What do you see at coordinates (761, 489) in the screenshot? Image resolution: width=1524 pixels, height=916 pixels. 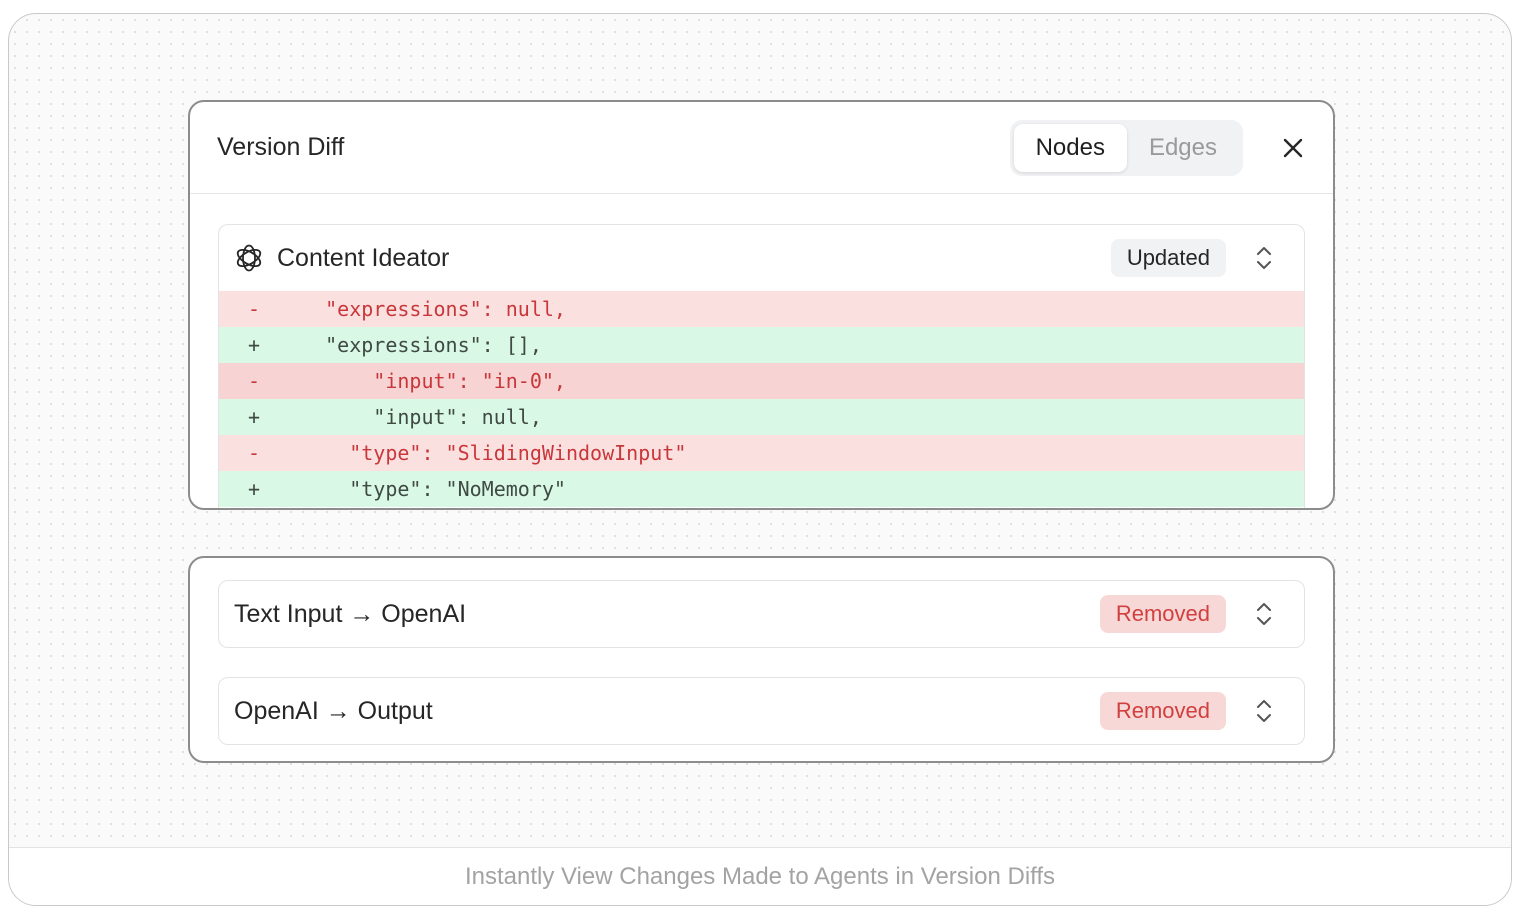 I see `diff-line-added: + "type": "NoMemory"` at bounding box center [761, 489].